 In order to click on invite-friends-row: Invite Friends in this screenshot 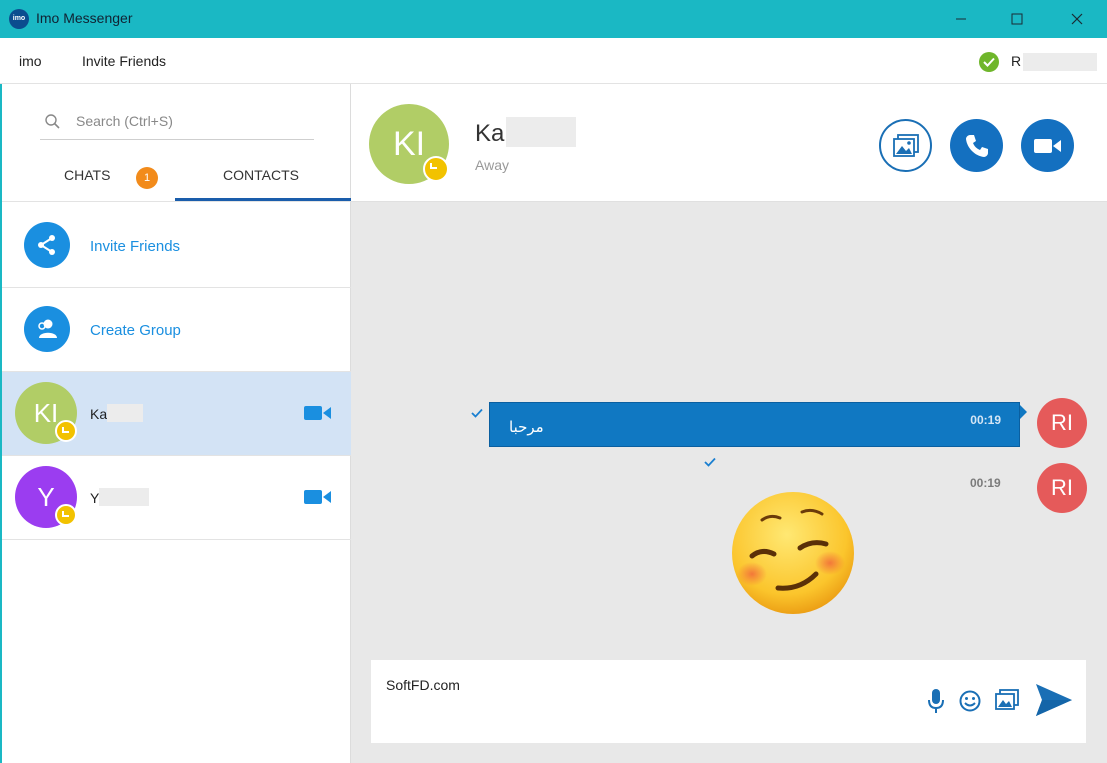, I will do `click(176, 245)`.